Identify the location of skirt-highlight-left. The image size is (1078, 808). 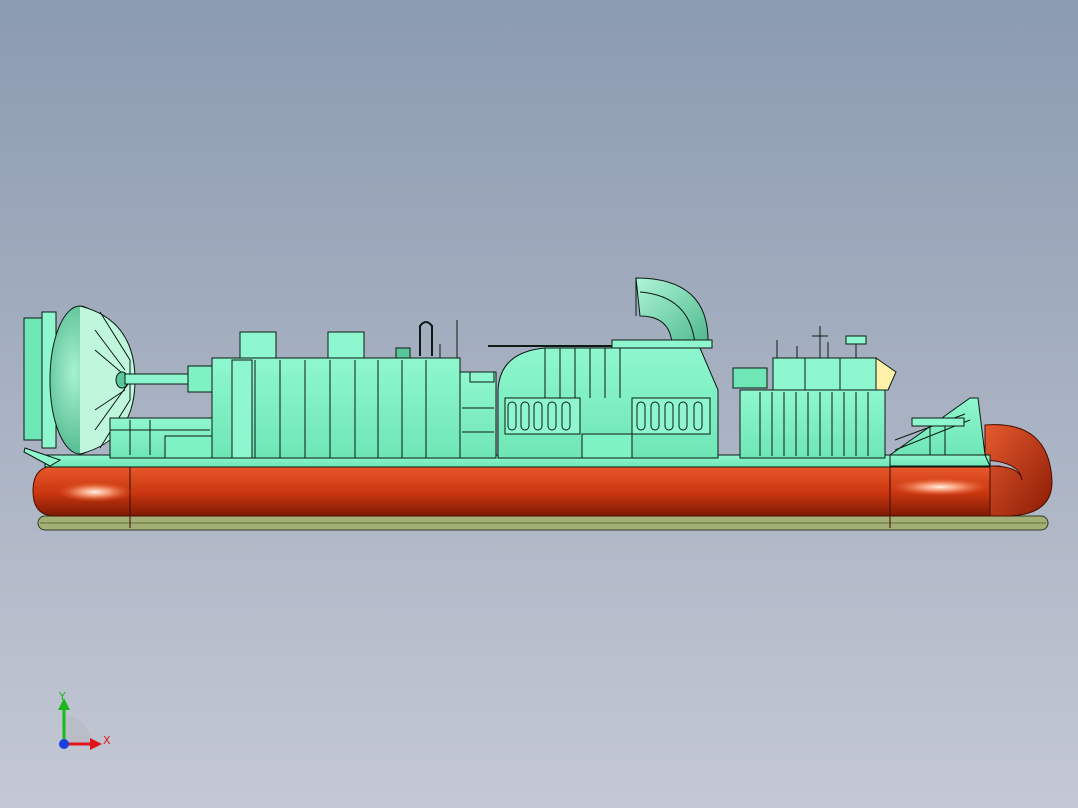
(95, 492).